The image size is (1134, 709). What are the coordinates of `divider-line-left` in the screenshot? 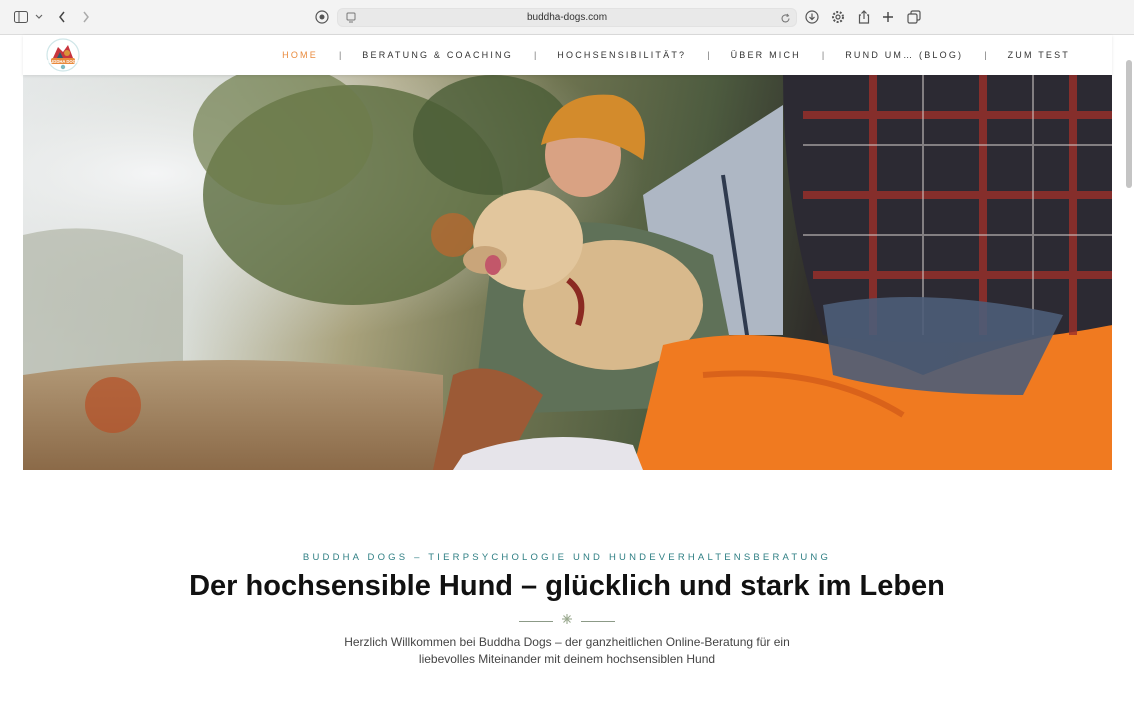 It's located at (536, 621).